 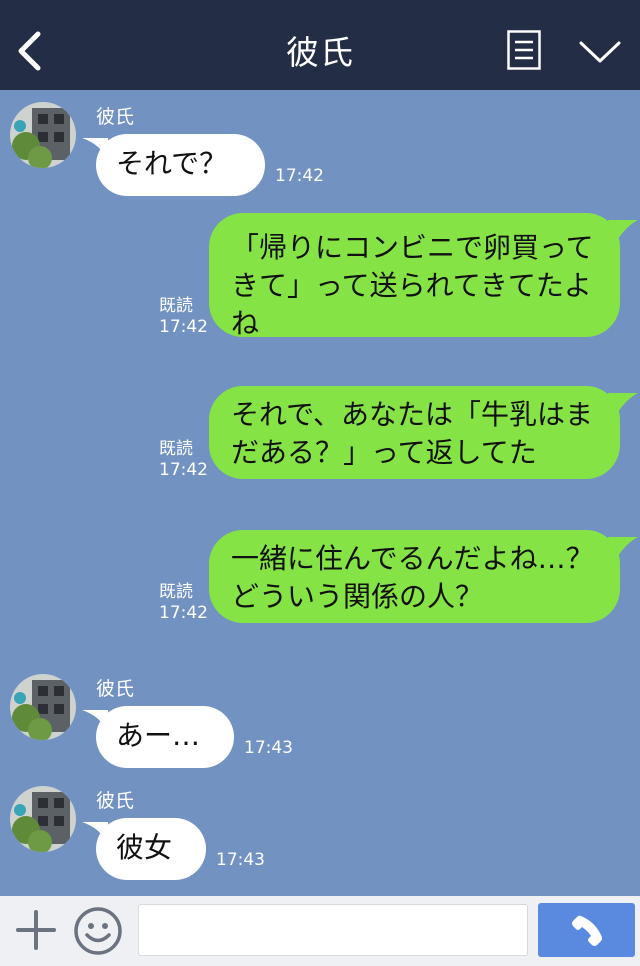 I want to click on call-button, so click(x=586, y=930).